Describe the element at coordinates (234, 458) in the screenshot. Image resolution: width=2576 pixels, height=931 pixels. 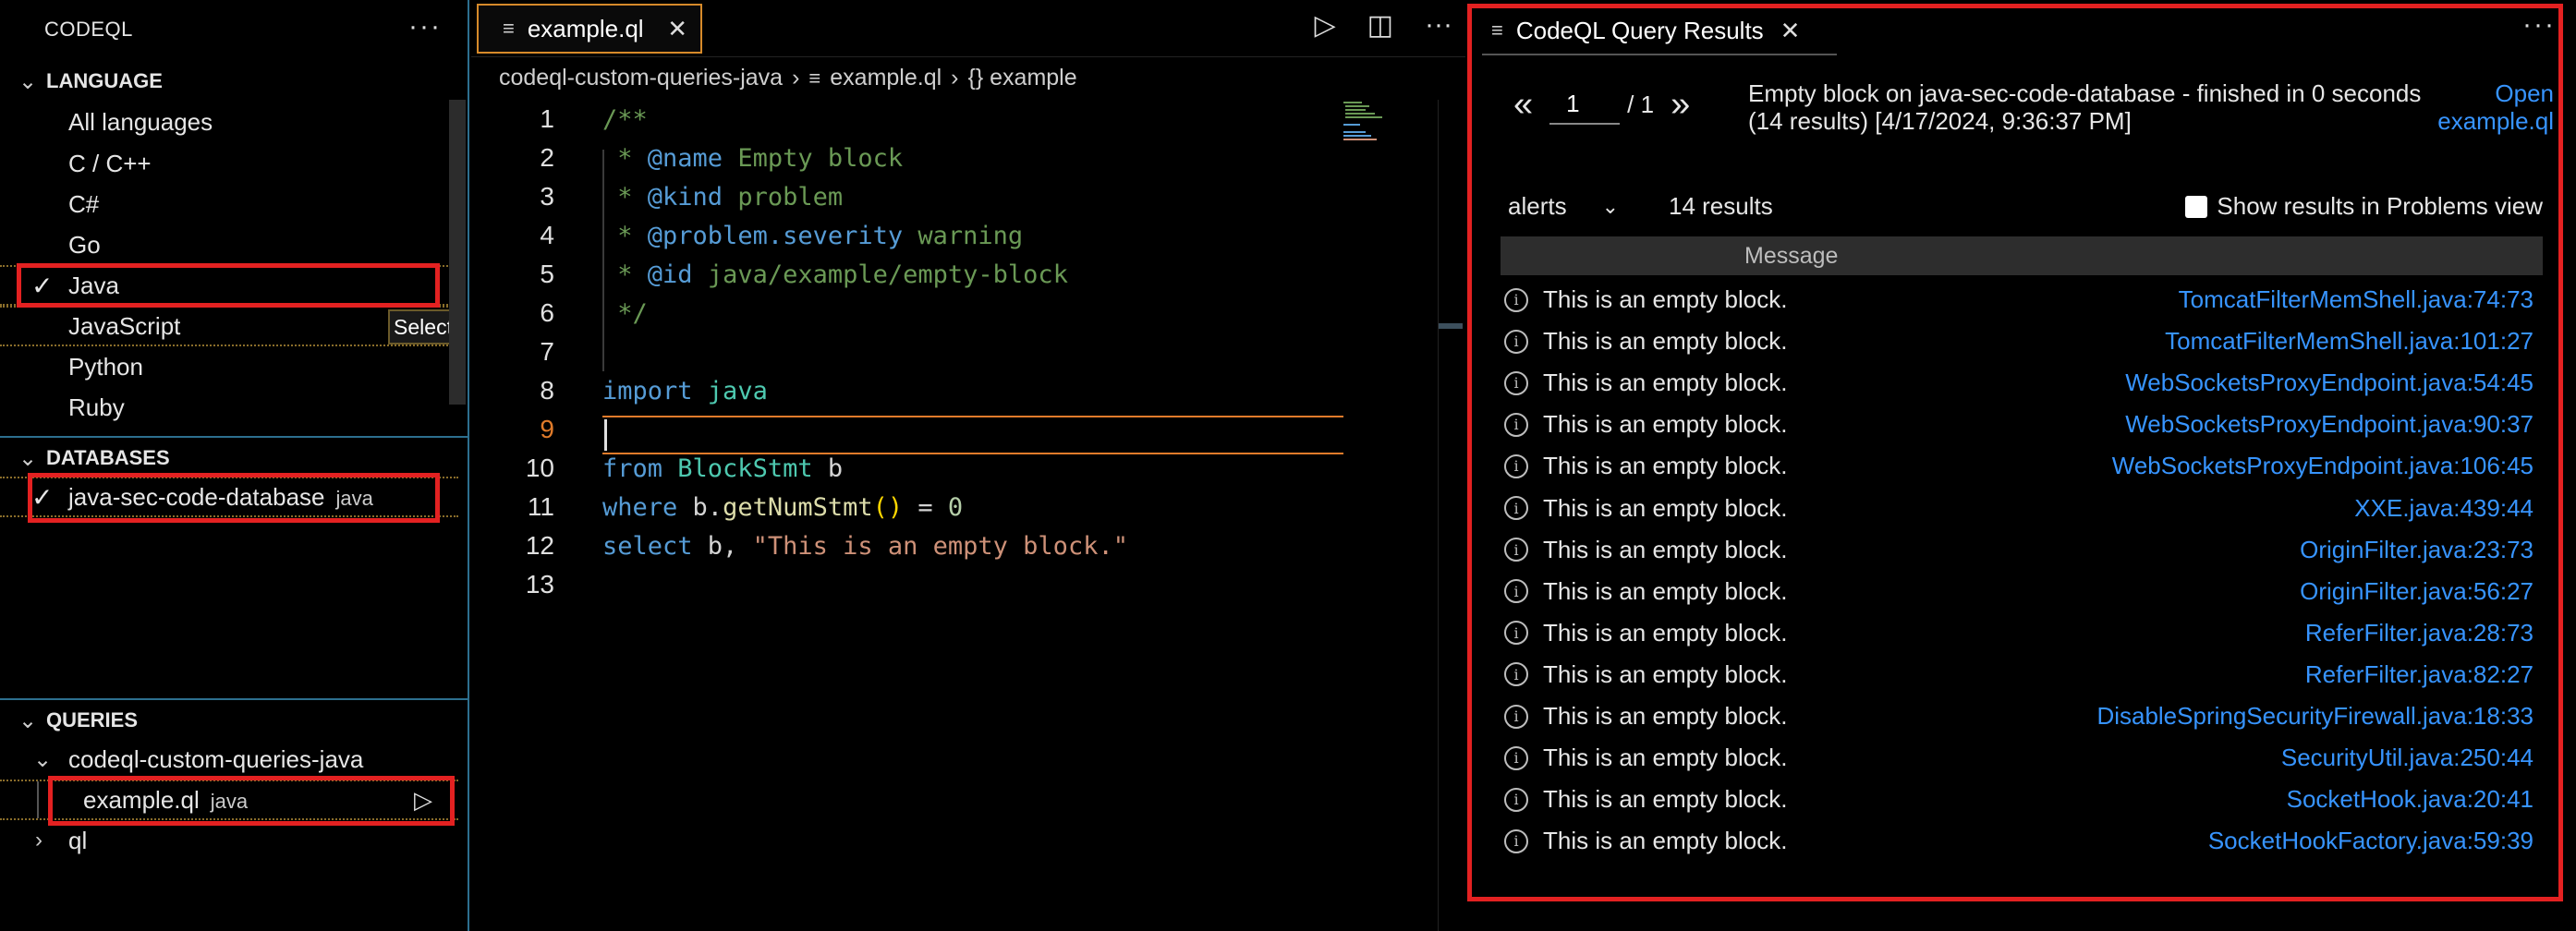
I see `databases-section-header: ⌄ DATABASES` at that location.